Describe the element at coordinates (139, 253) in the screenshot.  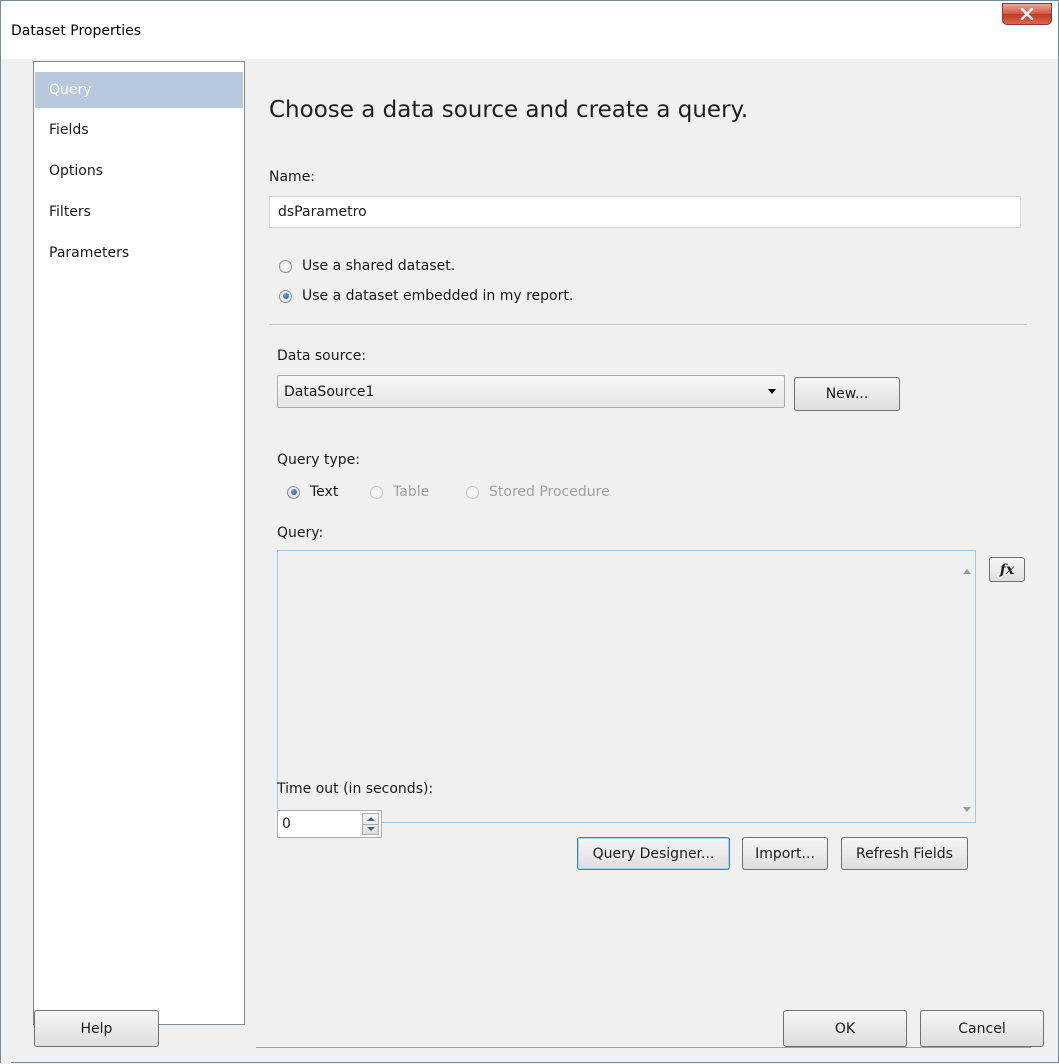
I see `sidebar-item-parameters: Parameters` at that location.